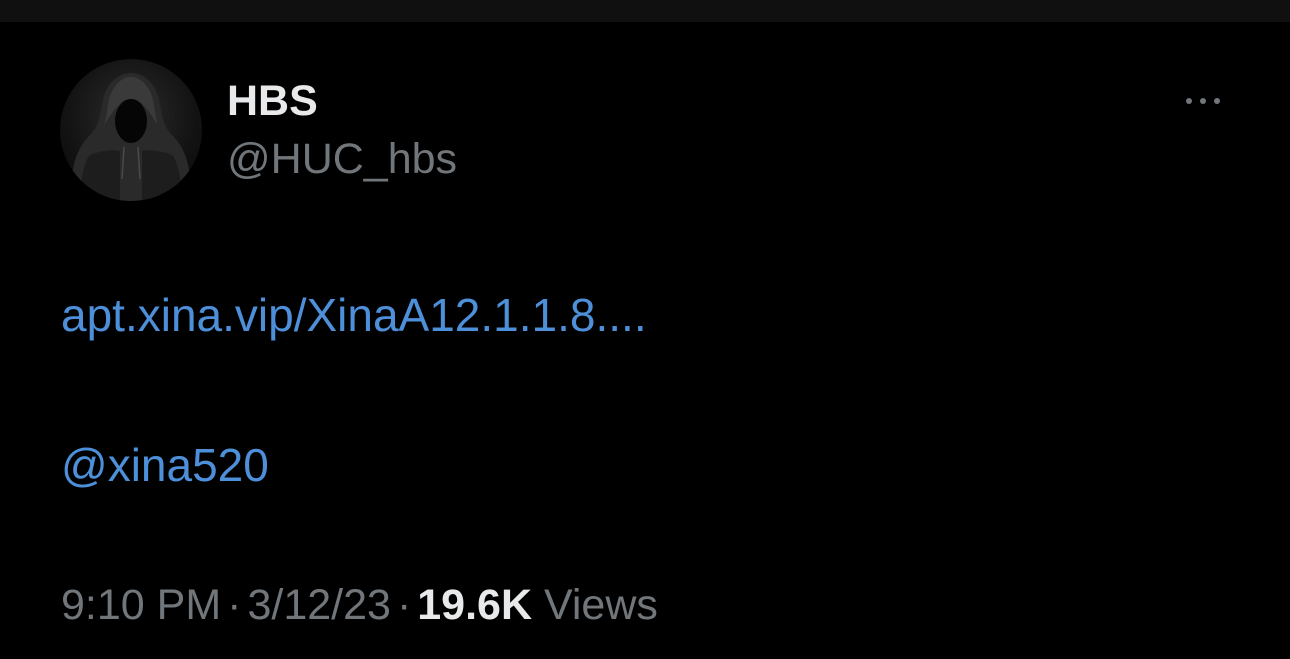 This screenshot has height=659, width=1290. What do you see at coordinates (600, 605) in the screenshot?
I see `views-label: Views` at bounding box center [600, 605].